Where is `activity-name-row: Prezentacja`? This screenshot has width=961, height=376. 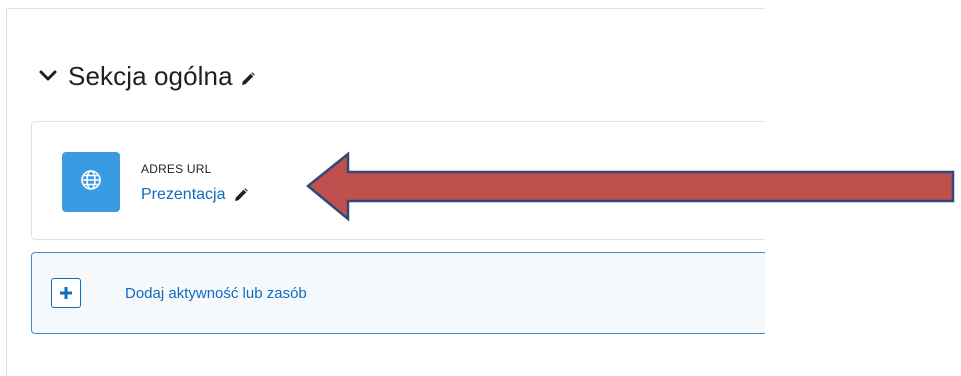 activity-name-row: Prezentacja is located at coordinates (194, 195).